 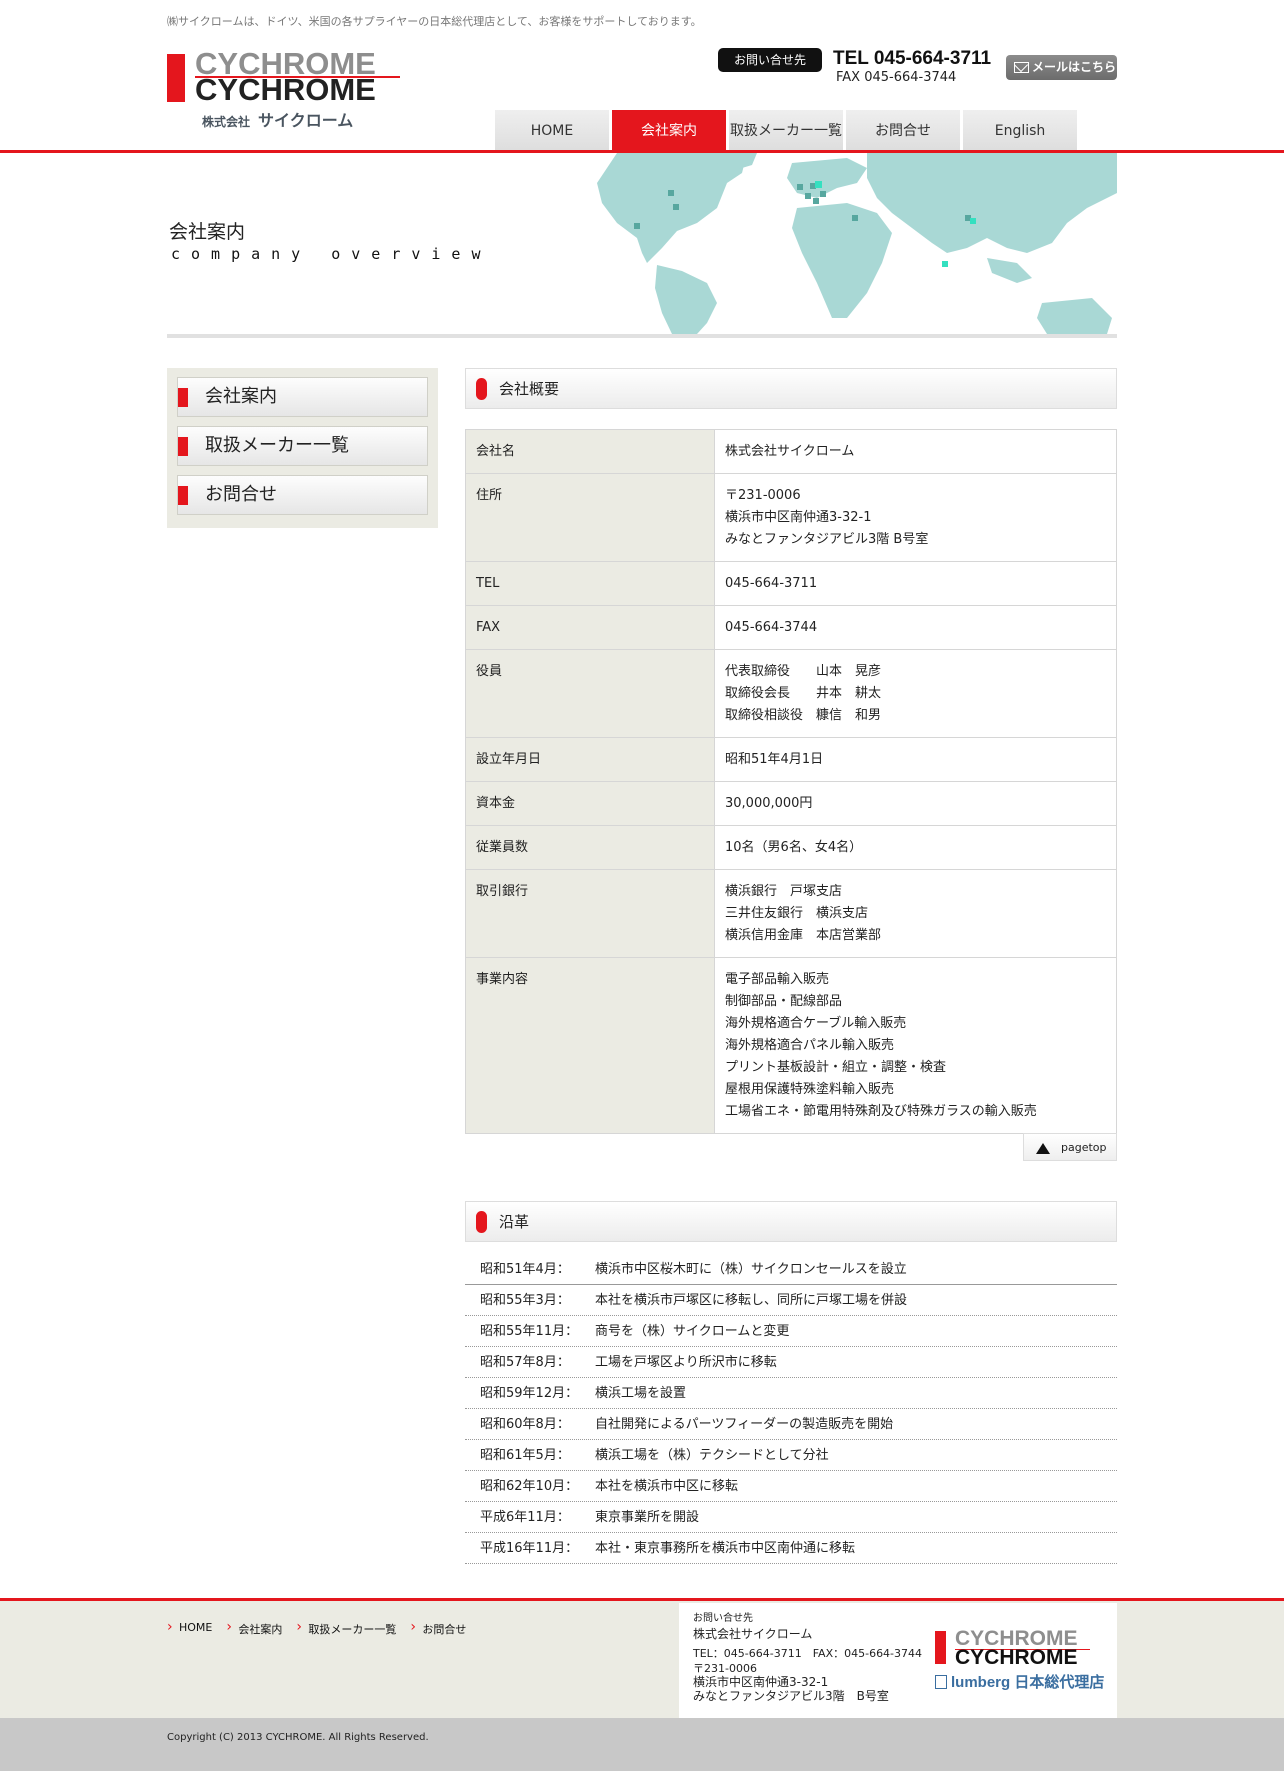 What do you see at coordinates (183, 495) in the screenshot?
I see `sidebar-marker` at bounding box center [183, 495].